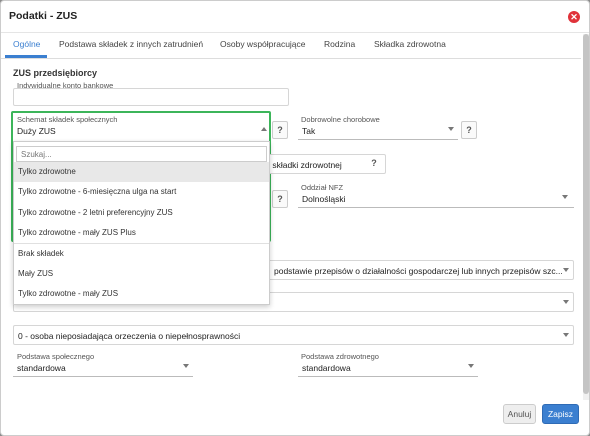 Image resolution: width=590 pixels, height=436 pixels. Describe the element at coordinates (141, 294) in the screenshot. I see `dropdown-option: Tylko zdrowotne - mały ZUS` at that location.